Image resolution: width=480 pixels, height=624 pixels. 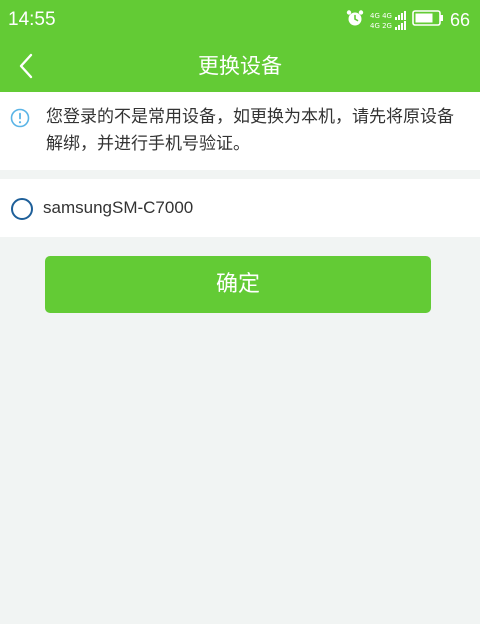 I want to click on device-option: samsungSM-C7000, so click(x=240, y=208).